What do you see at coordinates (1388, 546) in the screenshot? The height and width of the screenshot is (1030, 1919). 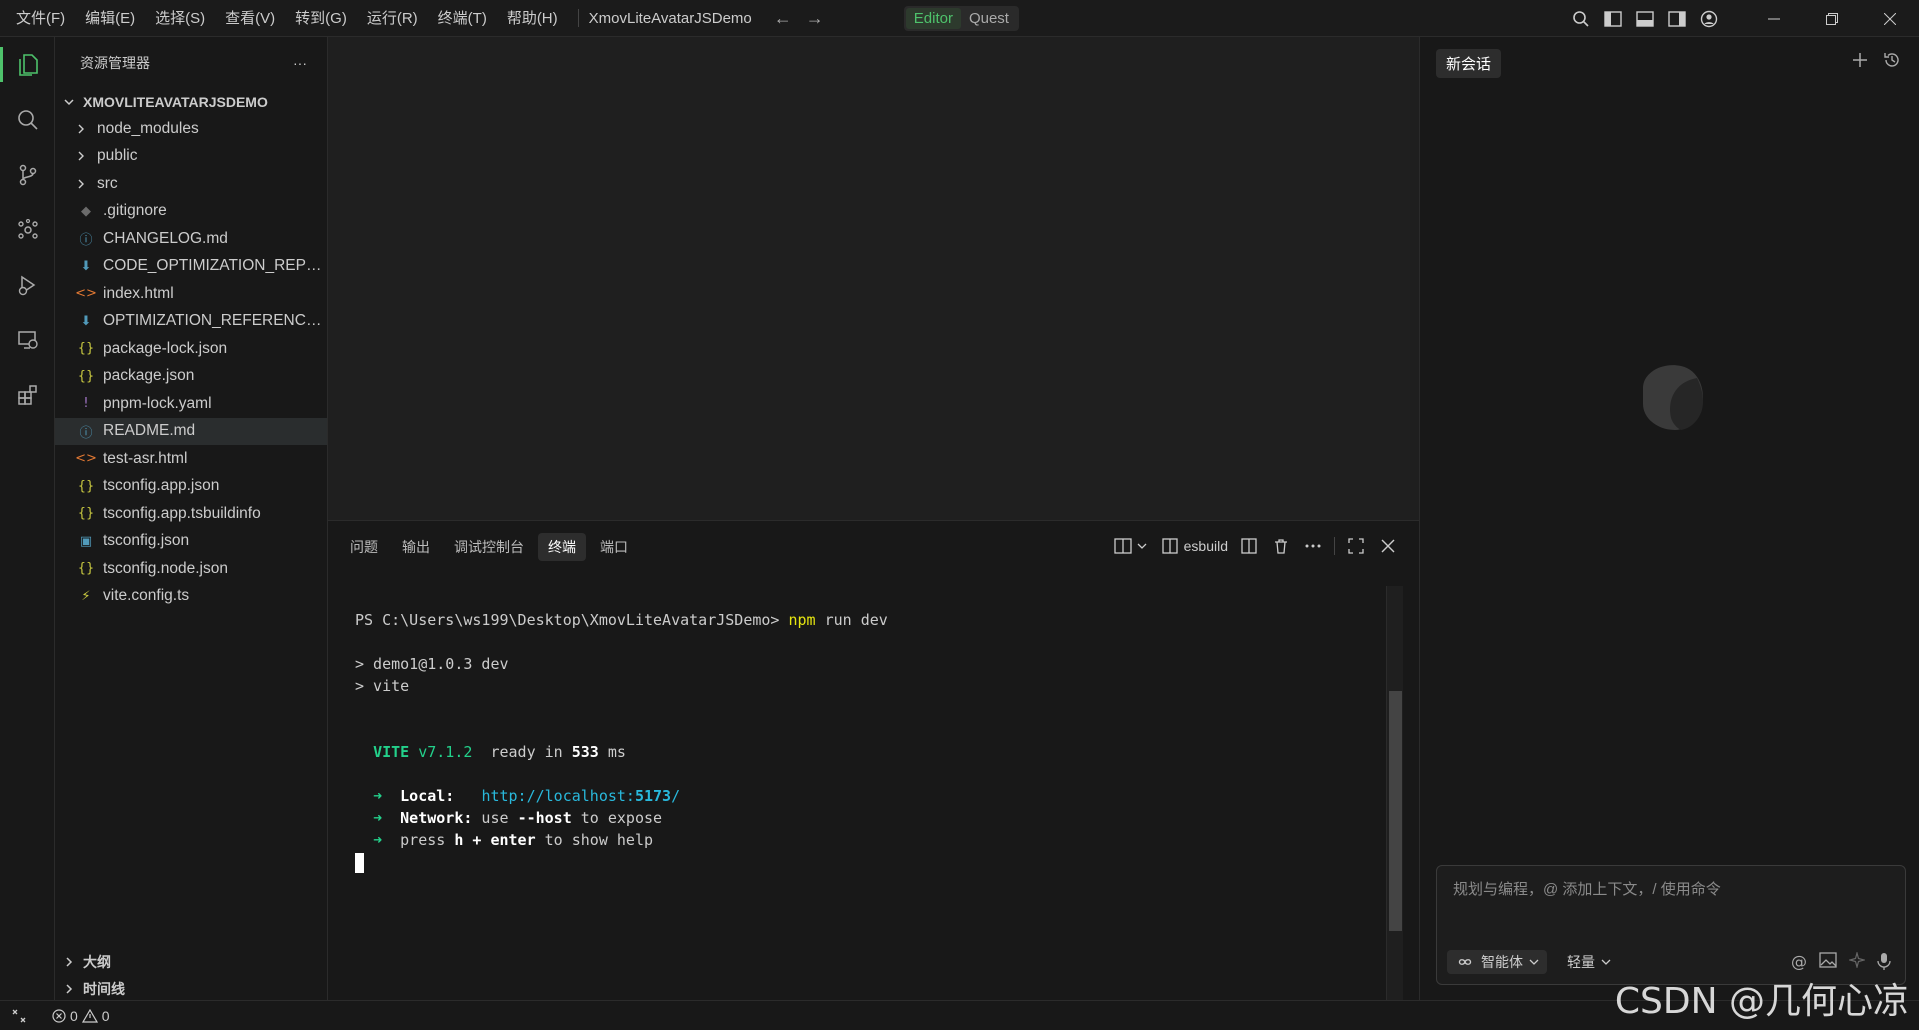 I see `close-panel-icon` at bounding box center [1388, 546].